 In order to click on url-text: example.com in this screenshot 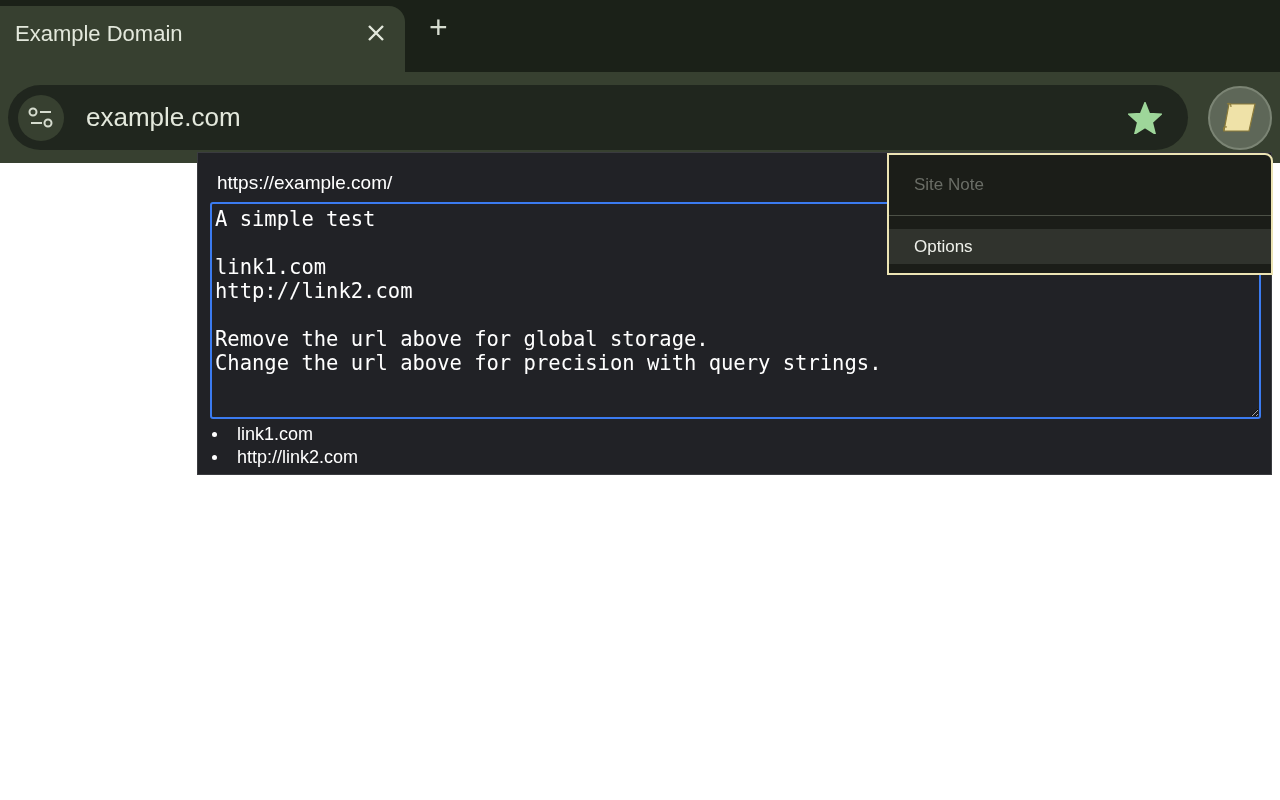, I will do `click(164, 117)`.